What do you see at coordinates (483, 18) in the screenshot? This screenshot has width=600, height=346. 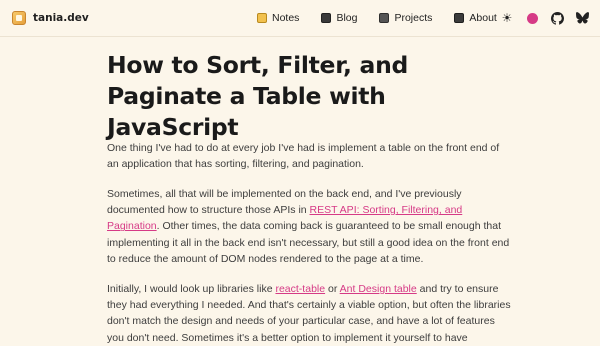 I see `nav-item-label: About` at bounding box center [483, 18].